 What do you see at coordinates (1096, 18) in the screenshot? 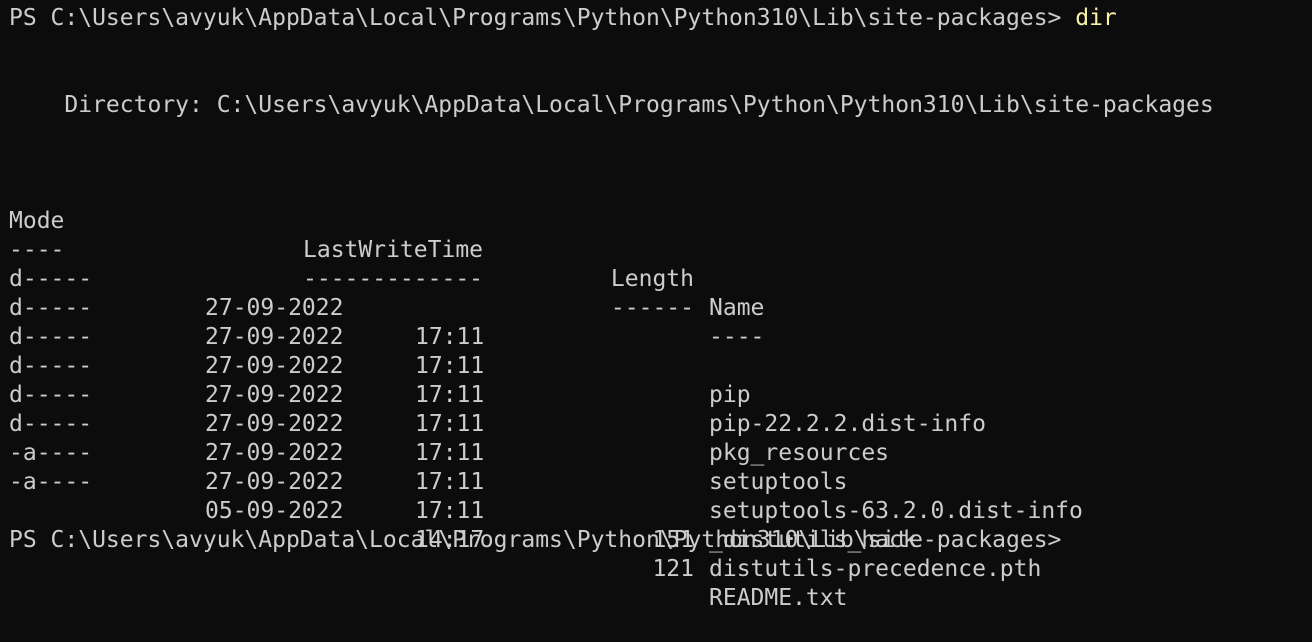
I see `command-text: dir` at bounding box center [1096, 18].